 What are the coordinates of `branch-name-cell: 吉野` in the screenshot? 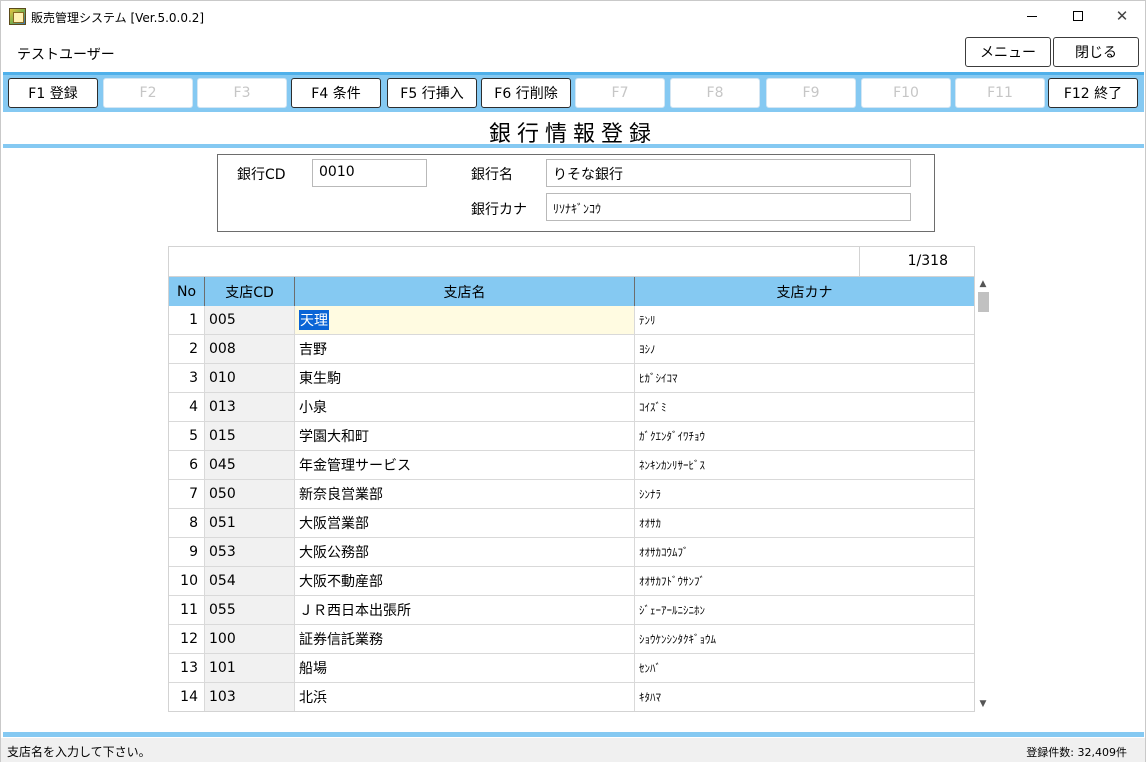 It's located at (465, 349).